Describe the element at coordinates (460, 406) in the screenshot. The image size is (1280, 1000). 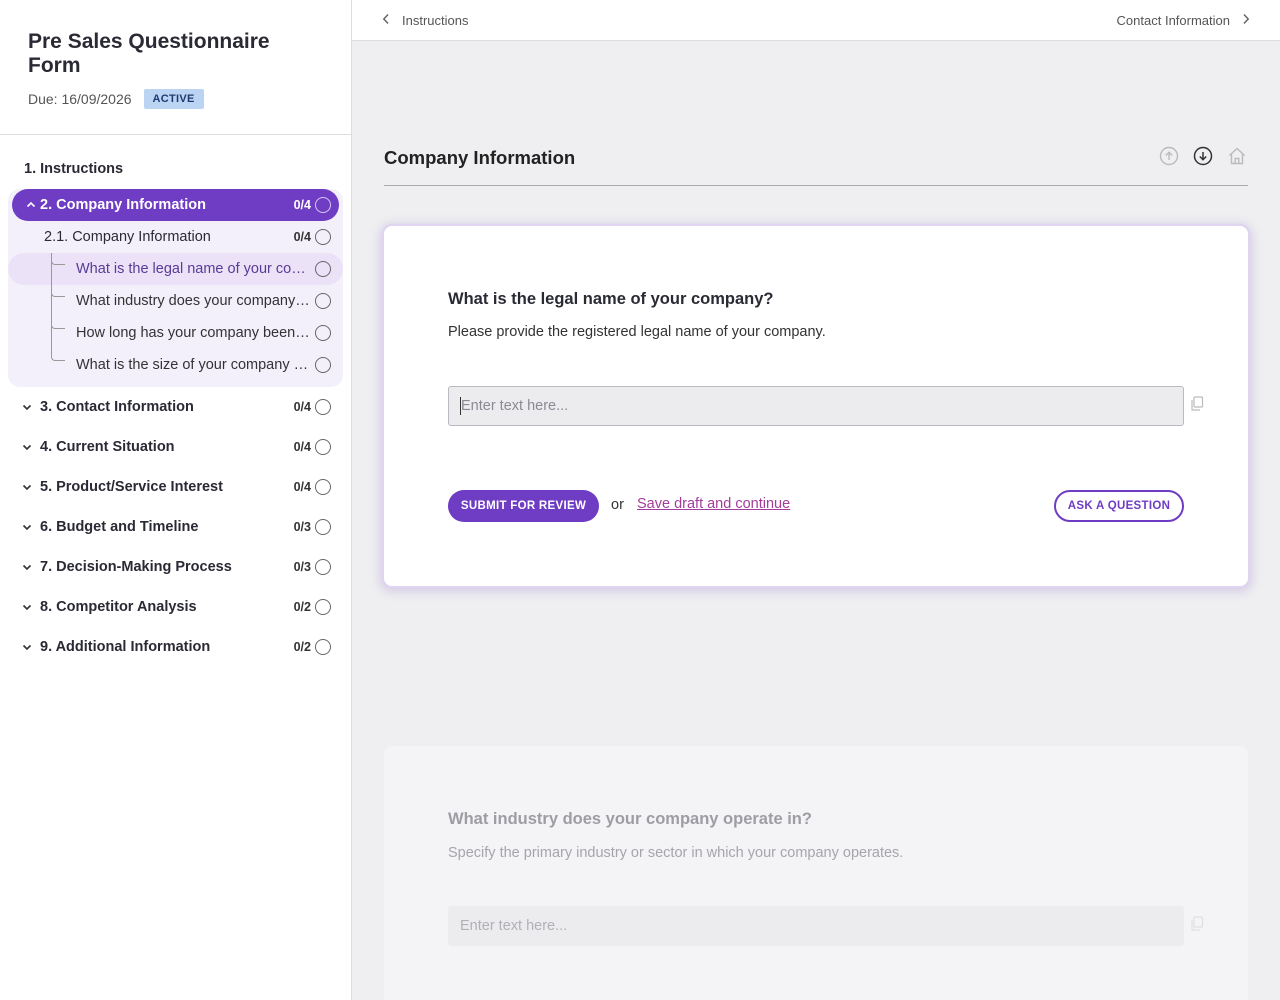
I see `text-caret` at that location.